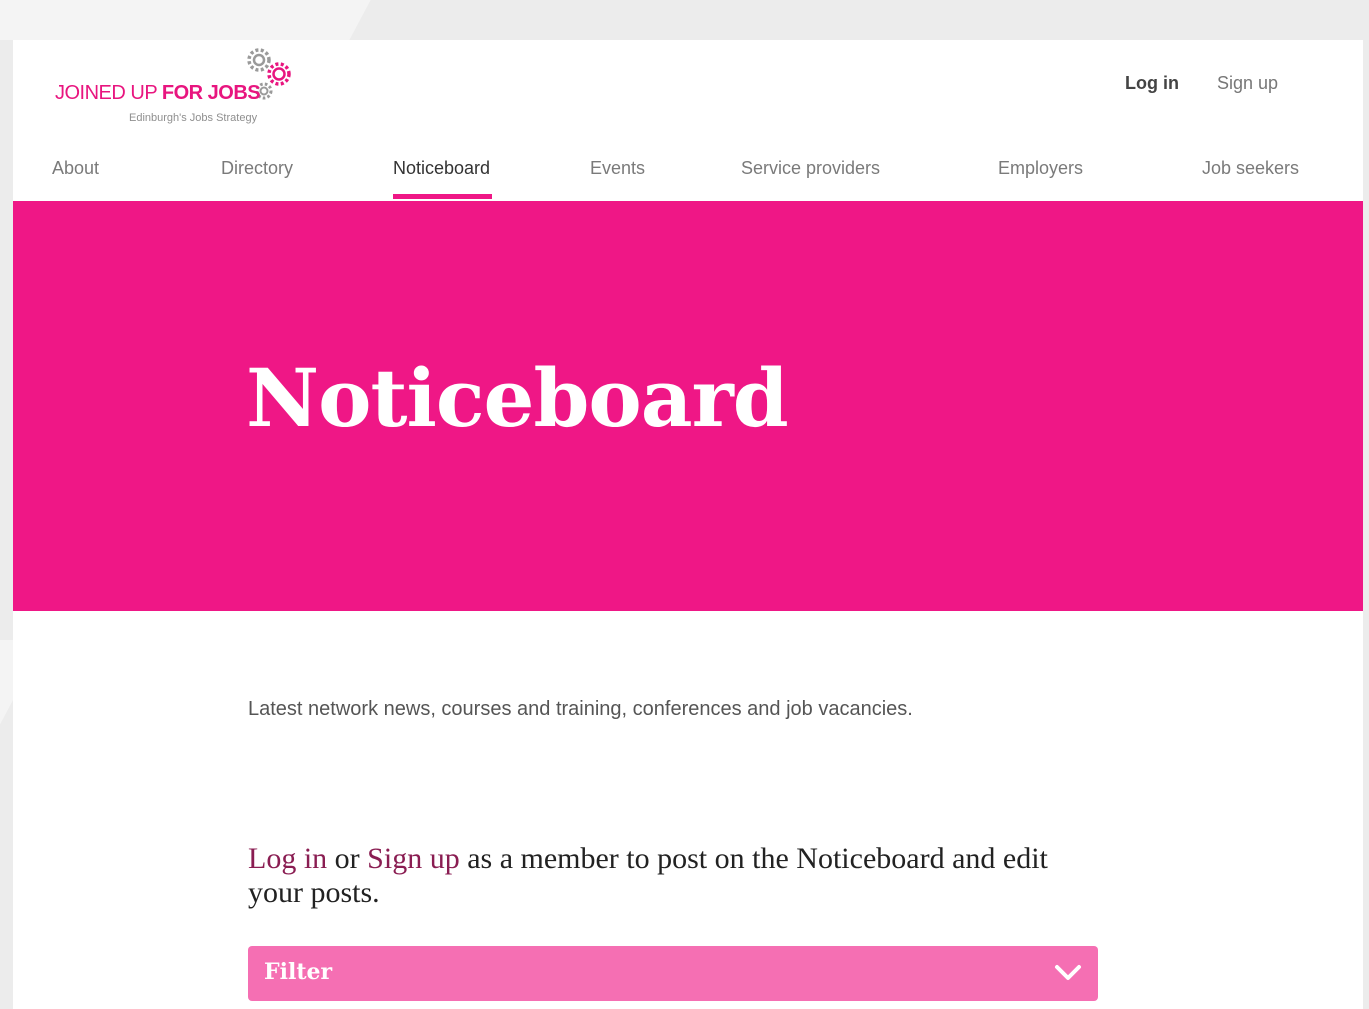 Image resolution: width=1369 pixels, height=1009 pixels. Describe the element at coordinates (287, 858) in the screenshot. I see `prompt-login-link: Log in` at that location.